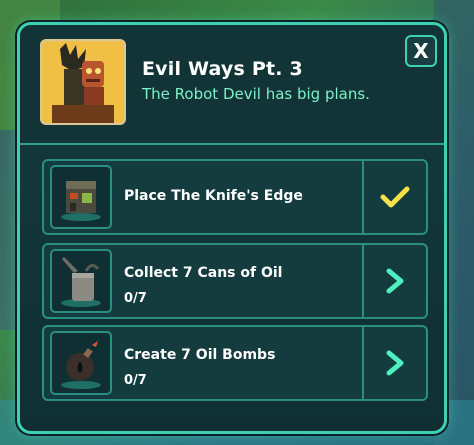 The width and height of the screenshot is (474, 445). I want to click on knifes-edge-building-icon, so click(81, 197).